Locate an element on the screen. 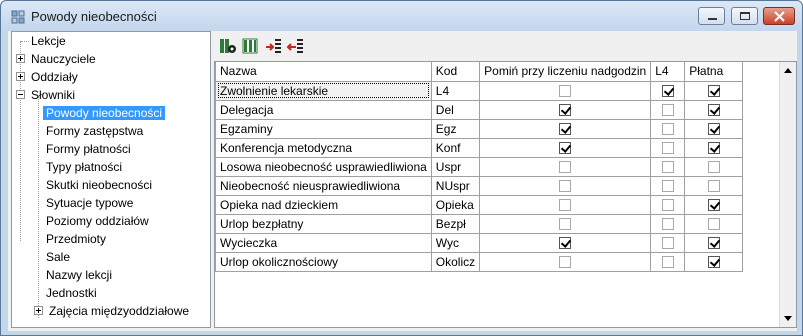 The width and height of the screenshot is (803, 336). table-row: Wycieczka Wyc is located at coordinates (479, 242).